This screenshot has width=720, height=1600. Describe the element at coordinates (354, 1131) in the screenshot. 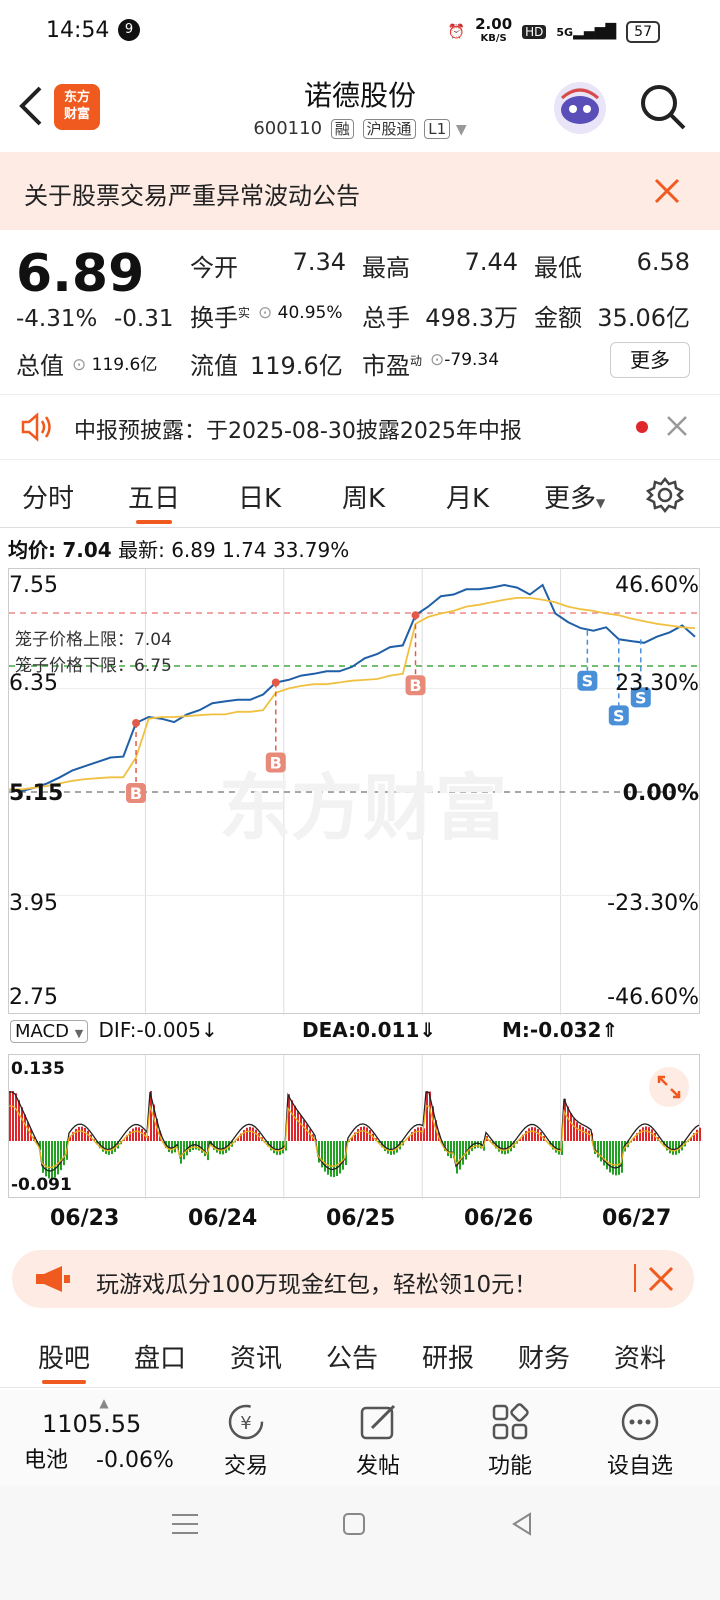

I see `dif-line` at that location.